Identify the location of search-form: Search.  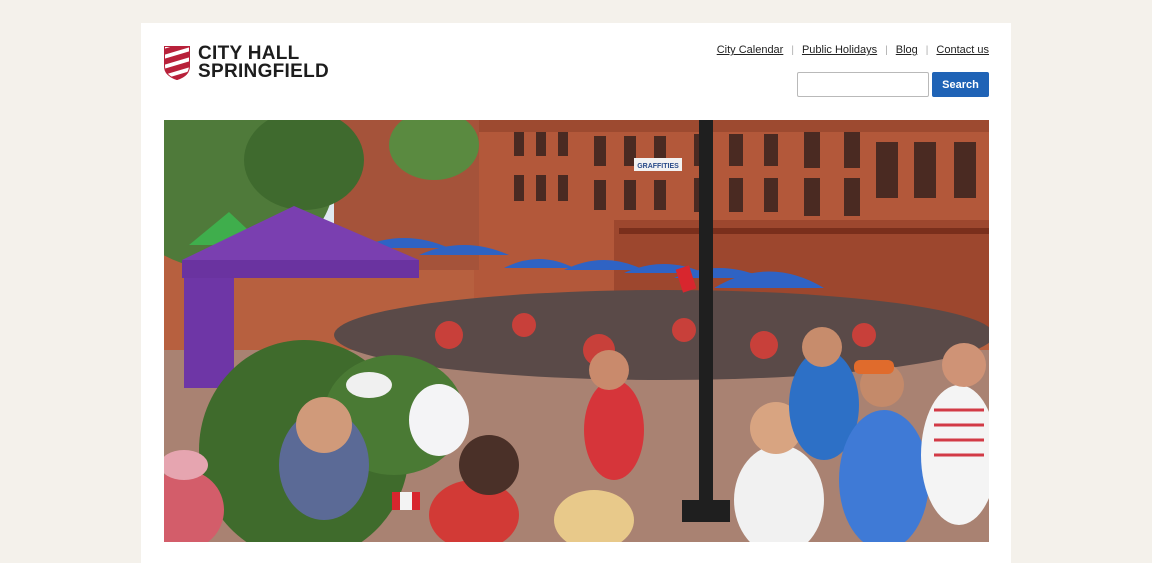
(893, 84).